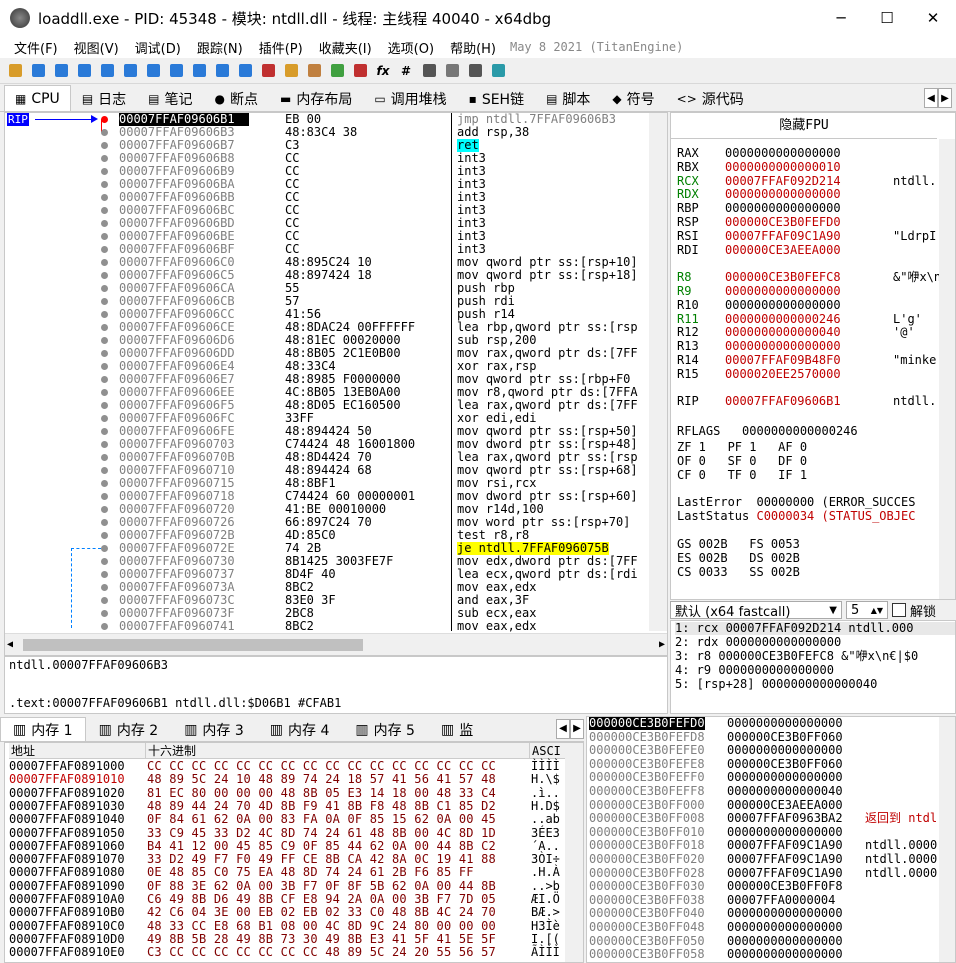 The height and width of the screenshot is (963, 956). Describe the element at coordinates (574, 852) in the screenshot. I see `dump-scrollbar` at that location.